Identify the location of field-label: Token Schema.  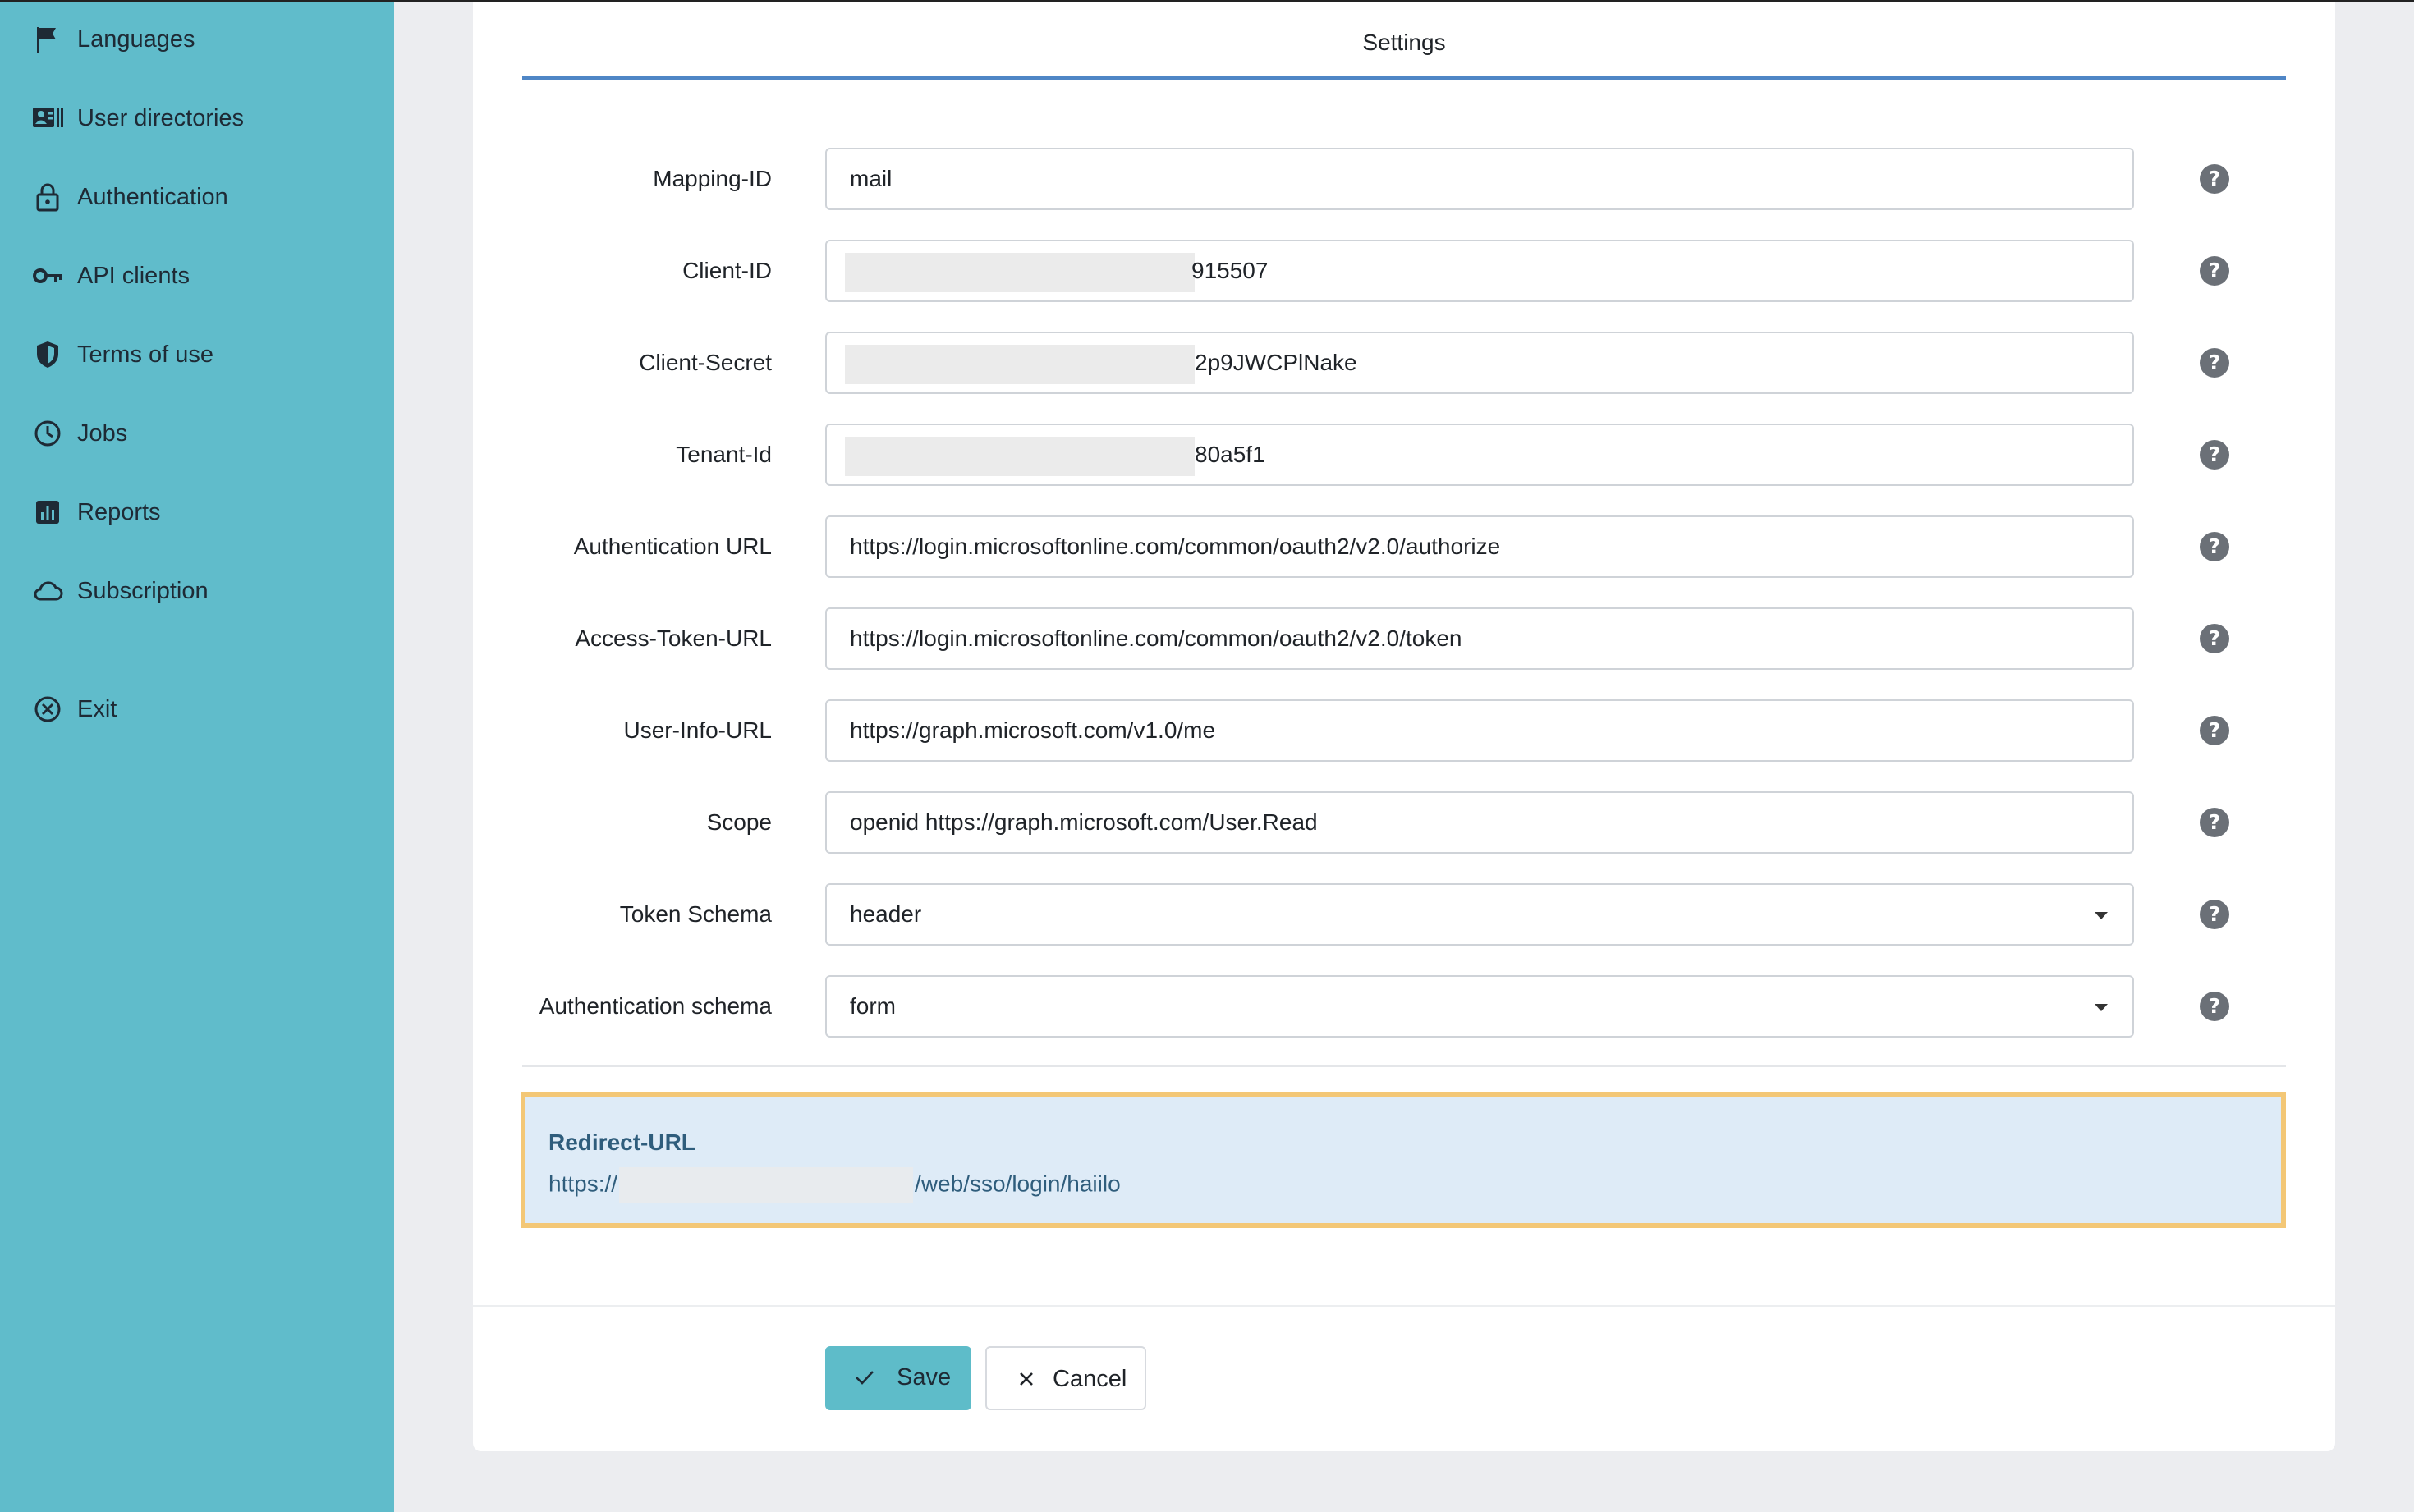
(696, 914).